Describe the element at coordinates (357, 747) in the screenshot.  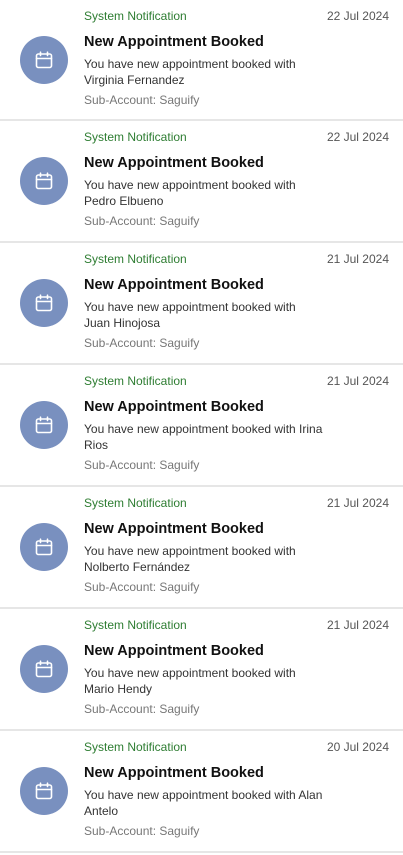
I see `notification-date: 20 Jul 2024` at that location.